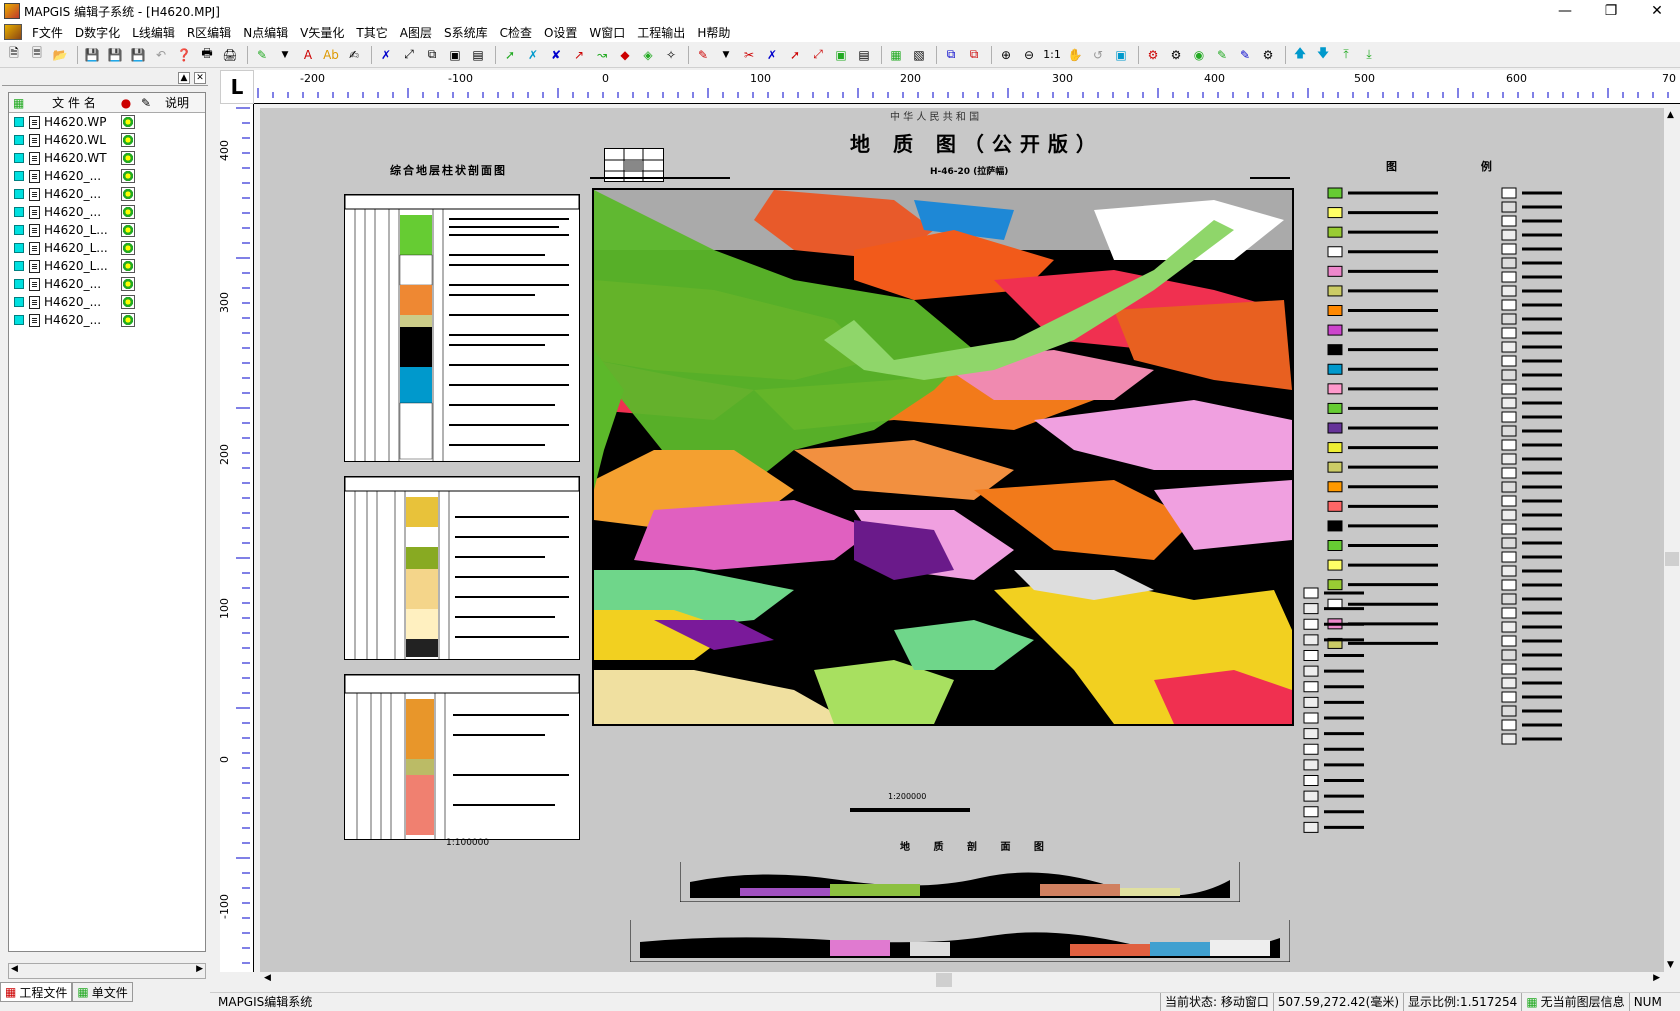  I want to click on zoom-out-icon: ⊖, so click(1029, 55).